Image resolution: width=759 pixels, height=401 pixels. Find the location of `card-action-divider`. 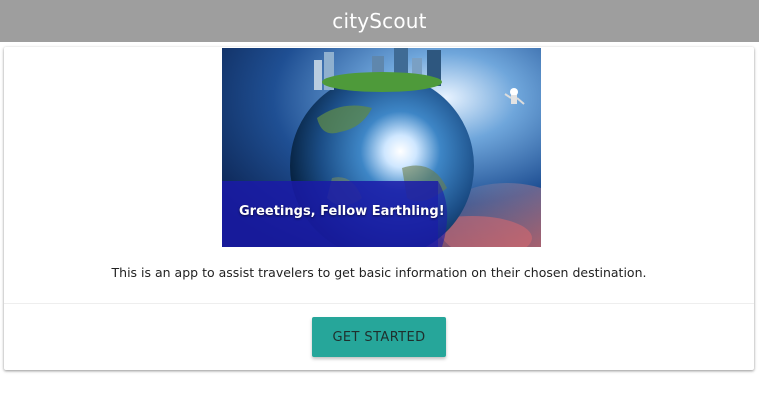

card-action-divider is located at coordinates (379, 303).